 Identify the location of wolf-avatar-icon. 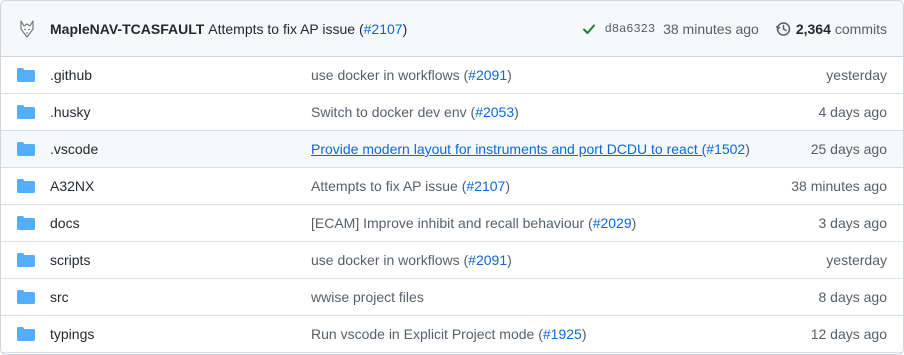
(27, 28).